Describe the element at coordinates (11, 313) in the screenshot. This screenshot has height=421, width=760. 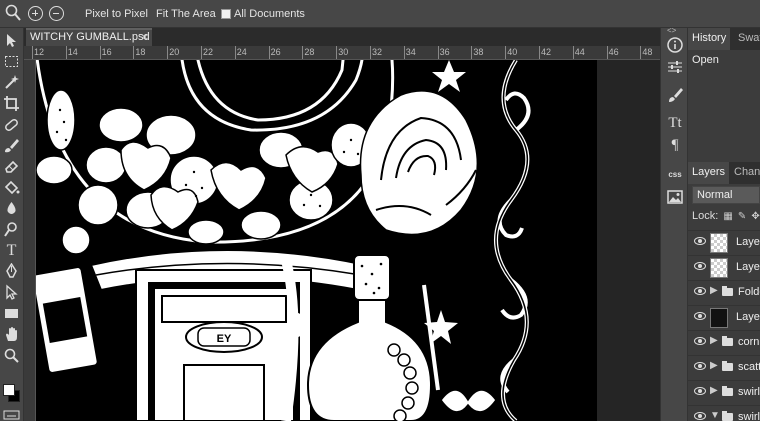
I see `rectangle-tool-icon` at that location.